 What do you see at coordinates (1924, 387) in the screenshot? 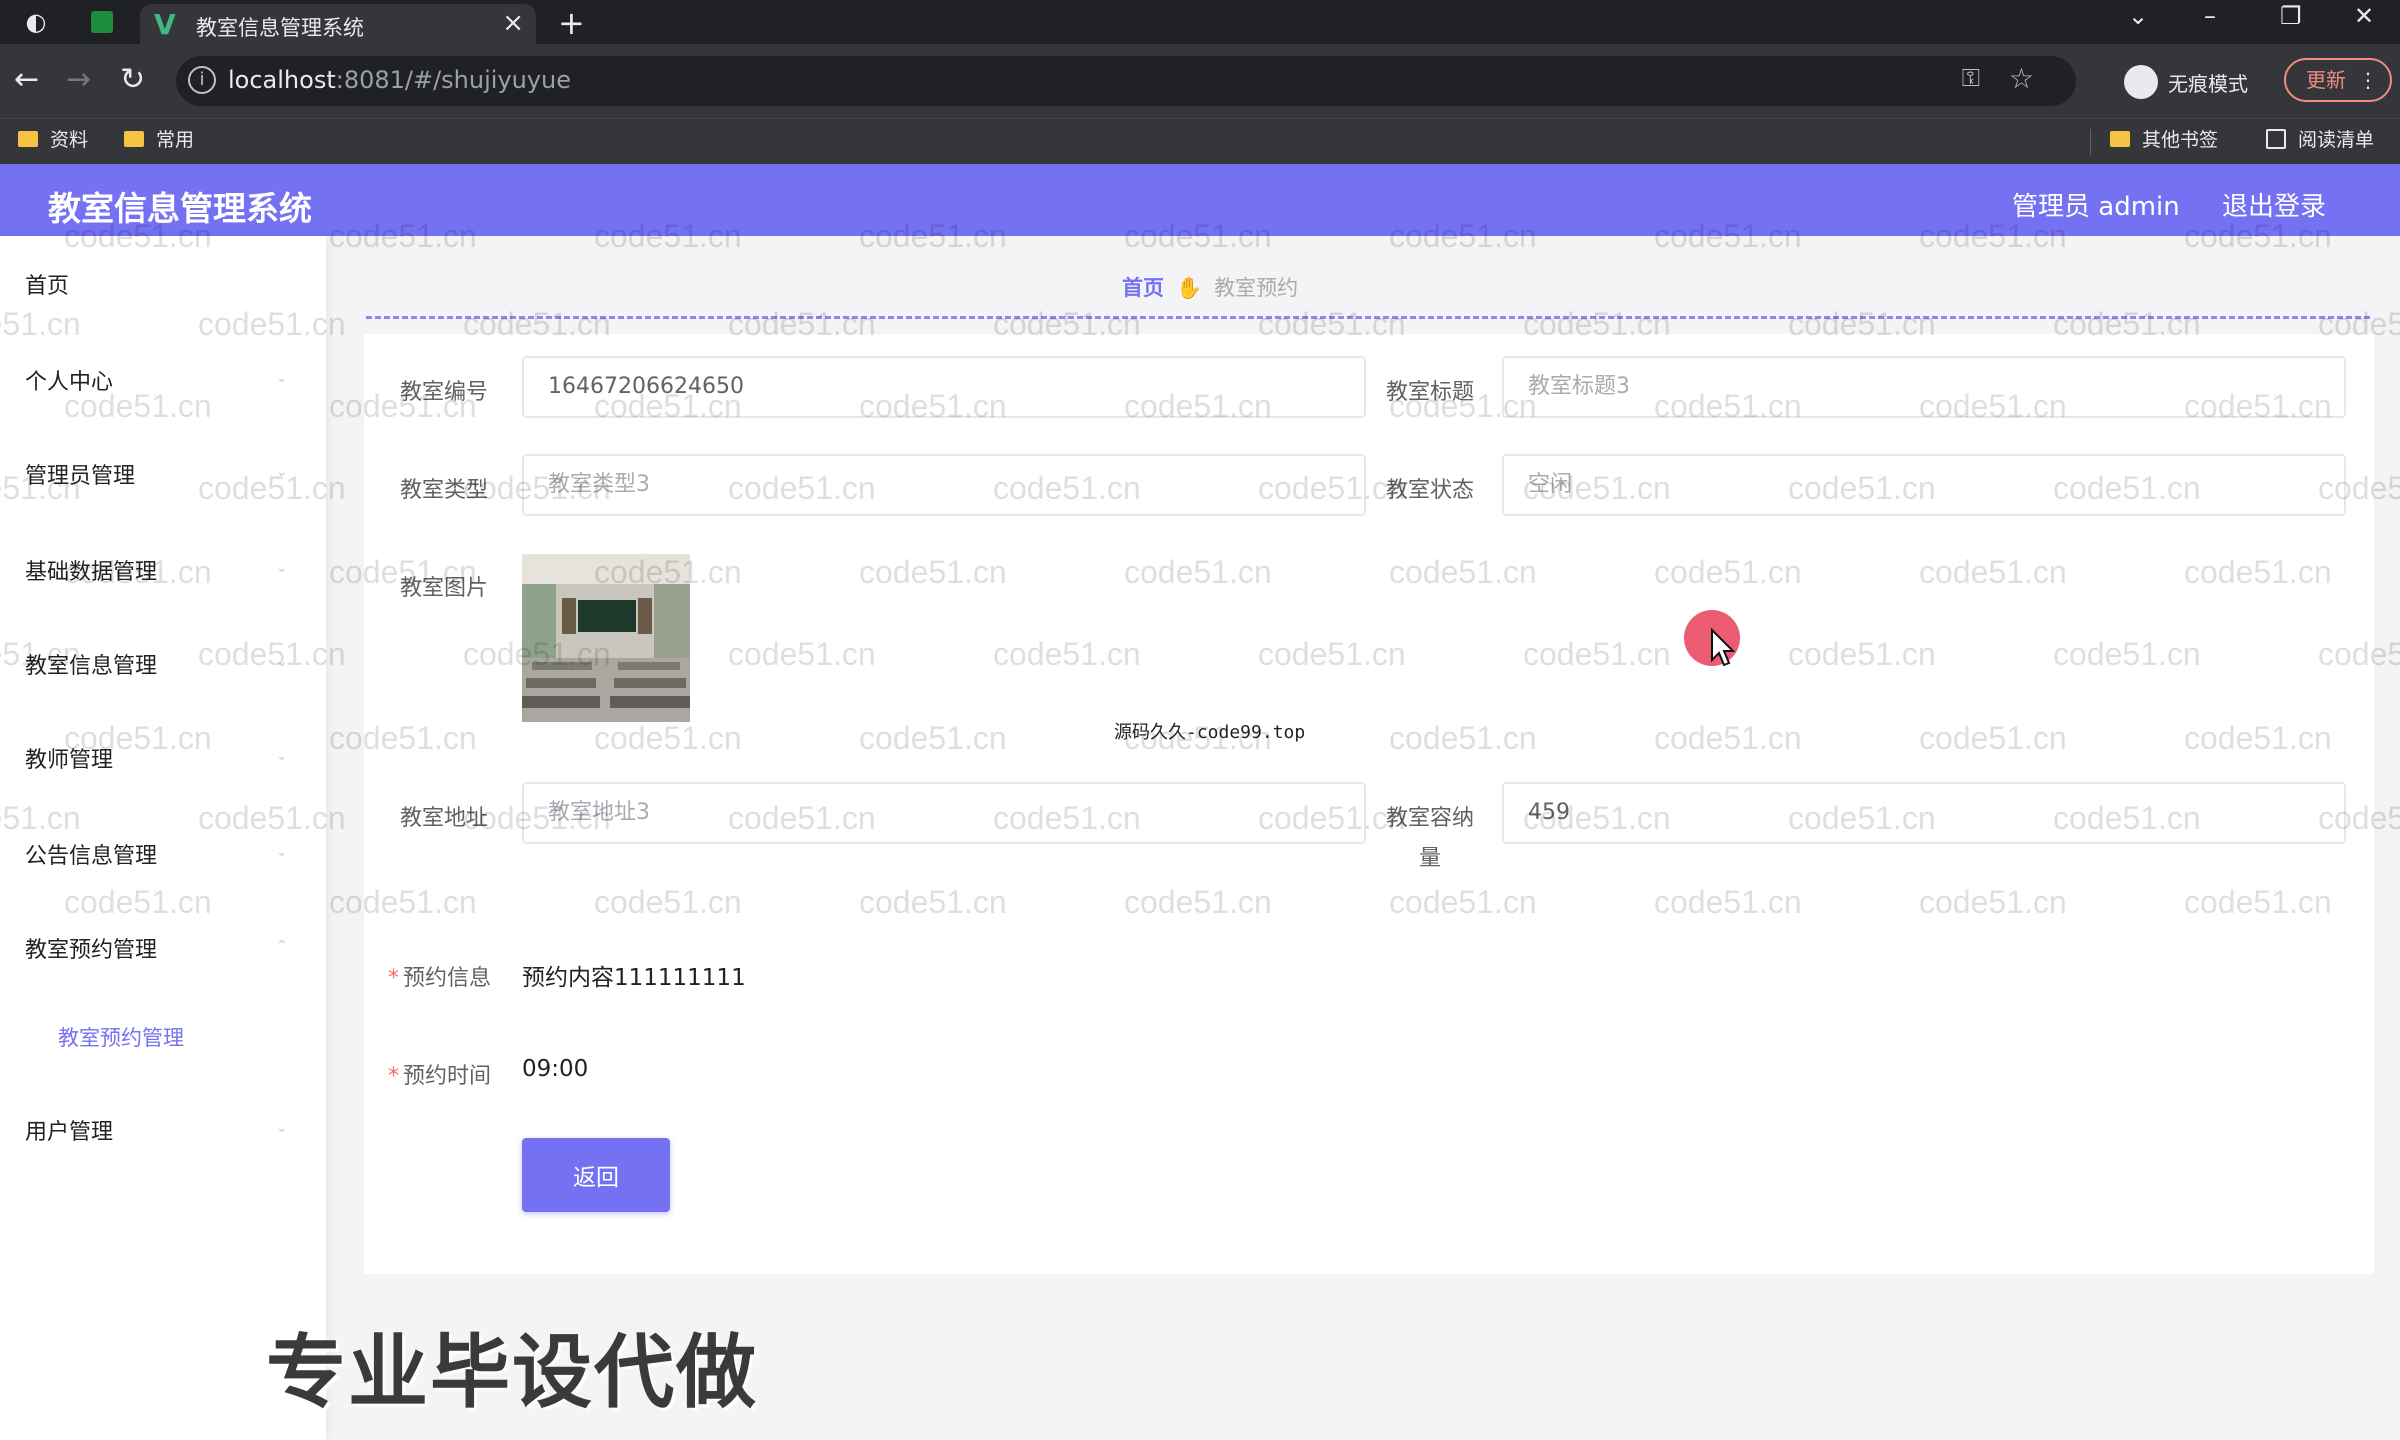
I see `room-title-field: 教室标题3` at bounding box center [1924, 387].